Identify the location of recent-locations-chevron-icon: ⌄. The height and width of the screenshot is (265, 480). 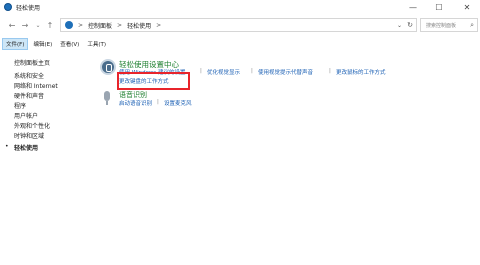
(38, 25).